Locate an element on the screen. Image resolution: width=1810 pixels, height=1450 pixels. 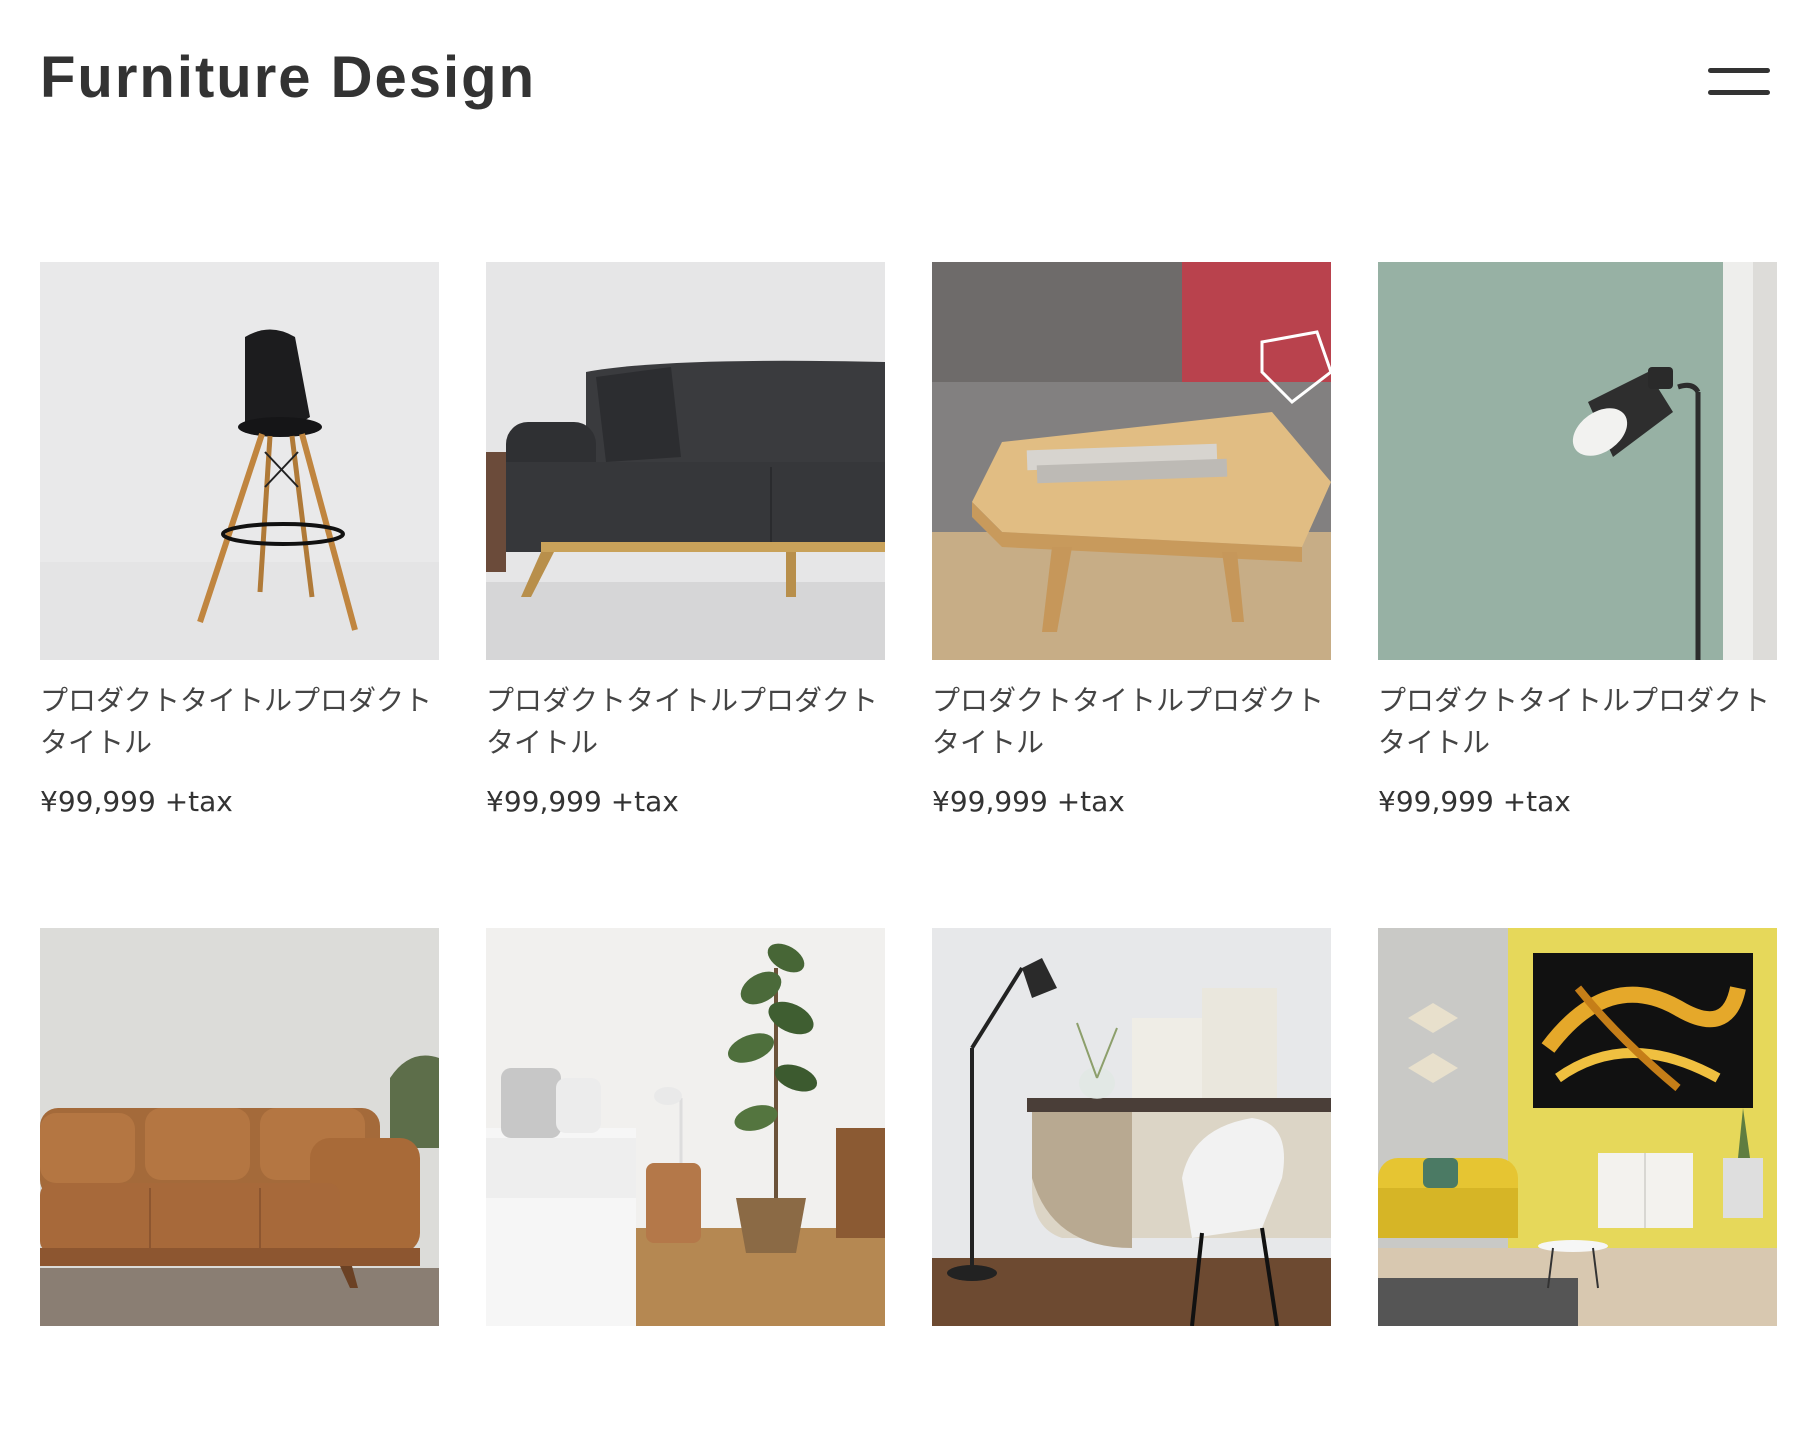
desk-with-floor-lamp-photo is located at coordinates (1131, 1127).